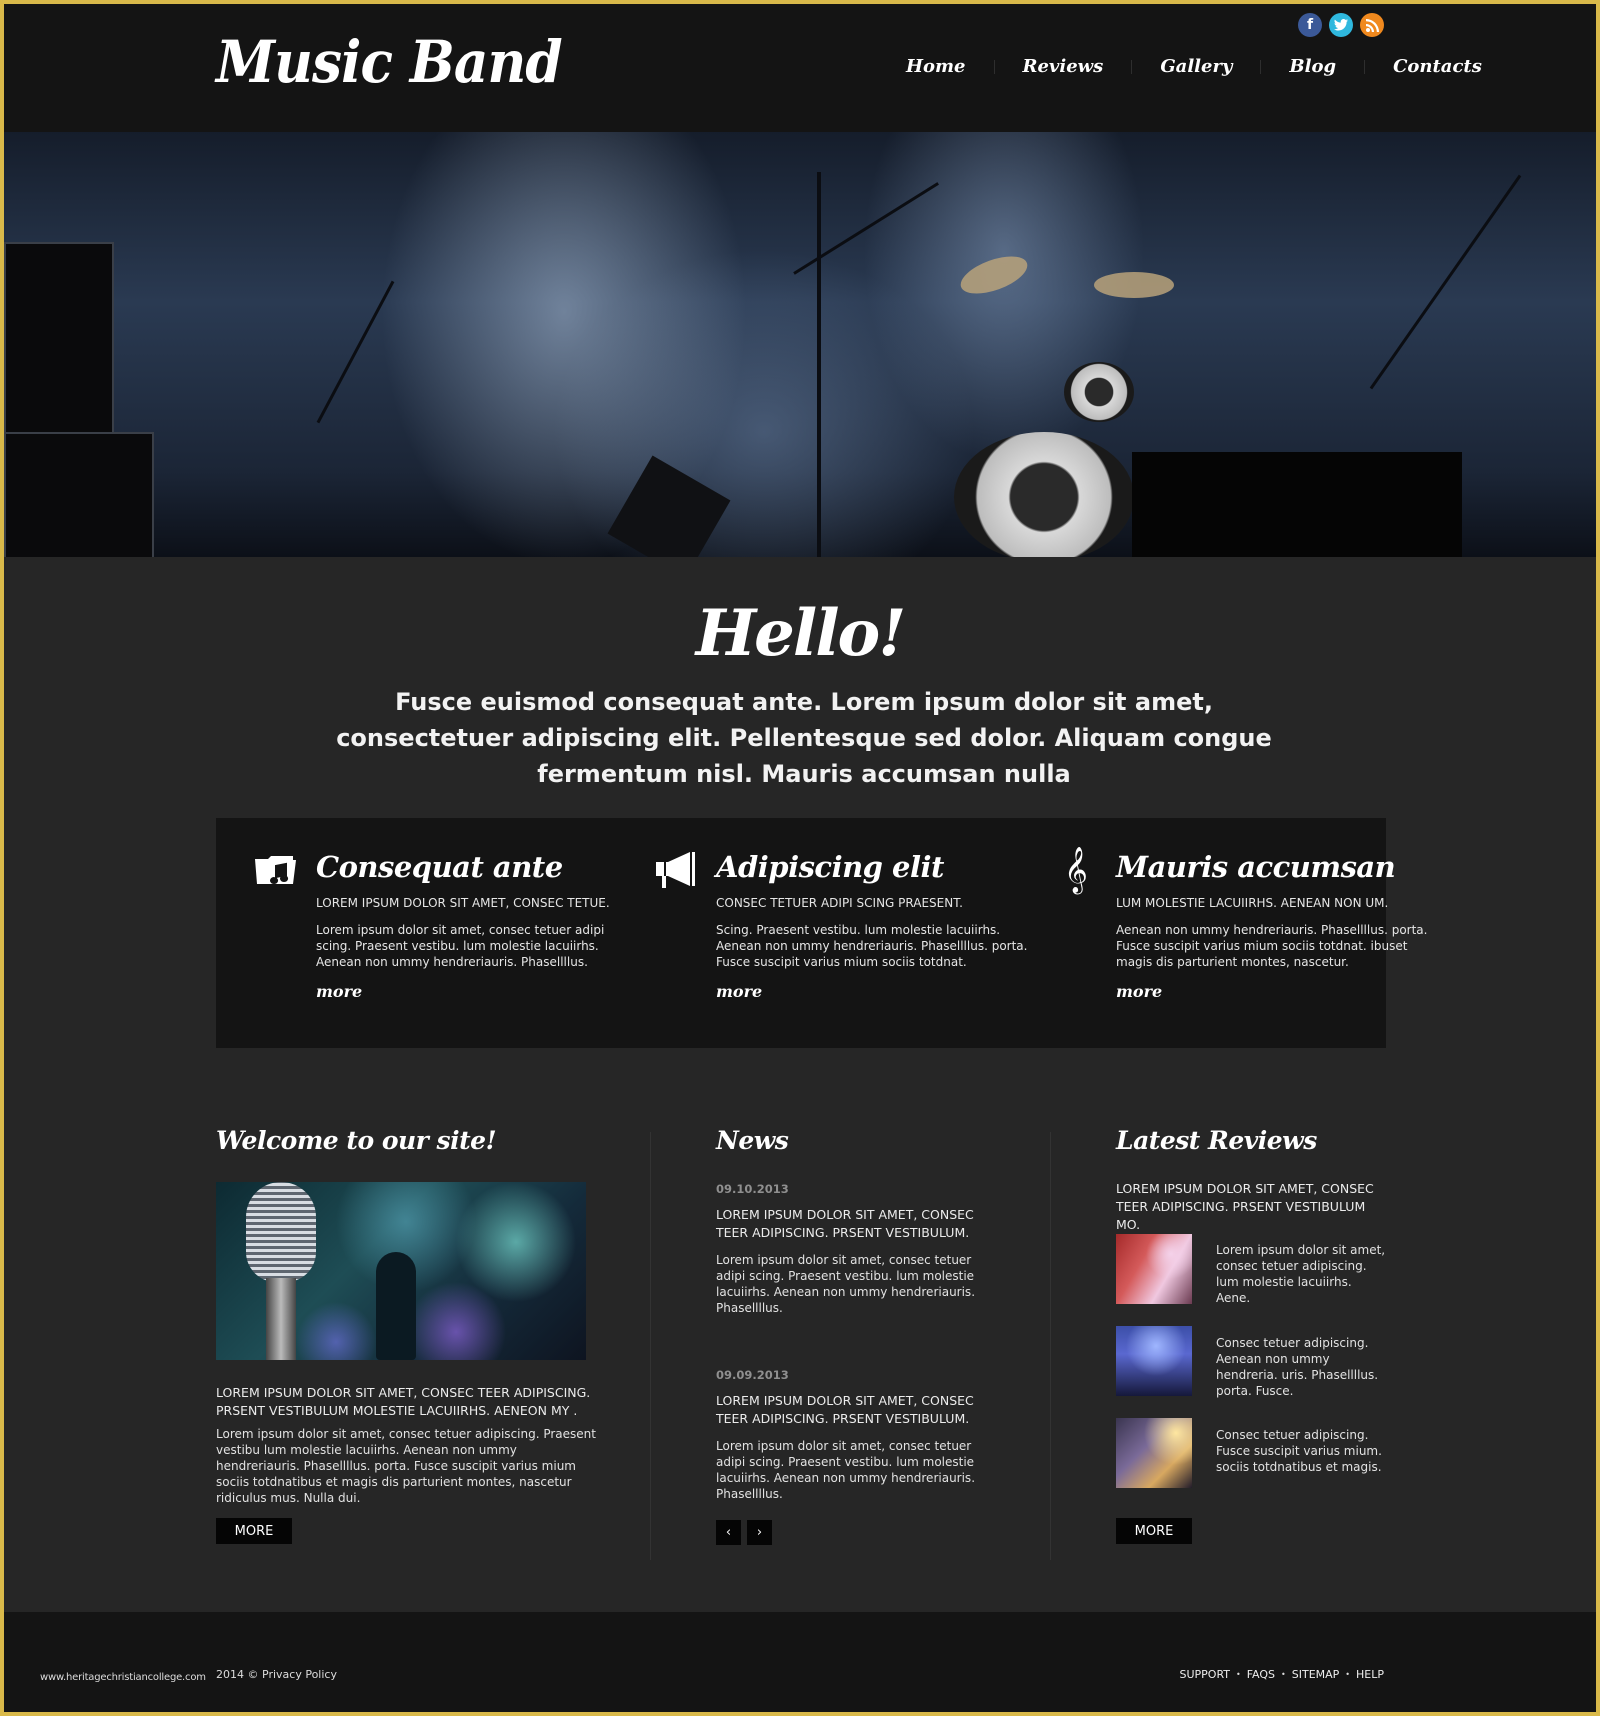  Describe the element at coordinates (1261, 1674) in the screenshot. I see `footer-link-faqs: FAQS` at that location.